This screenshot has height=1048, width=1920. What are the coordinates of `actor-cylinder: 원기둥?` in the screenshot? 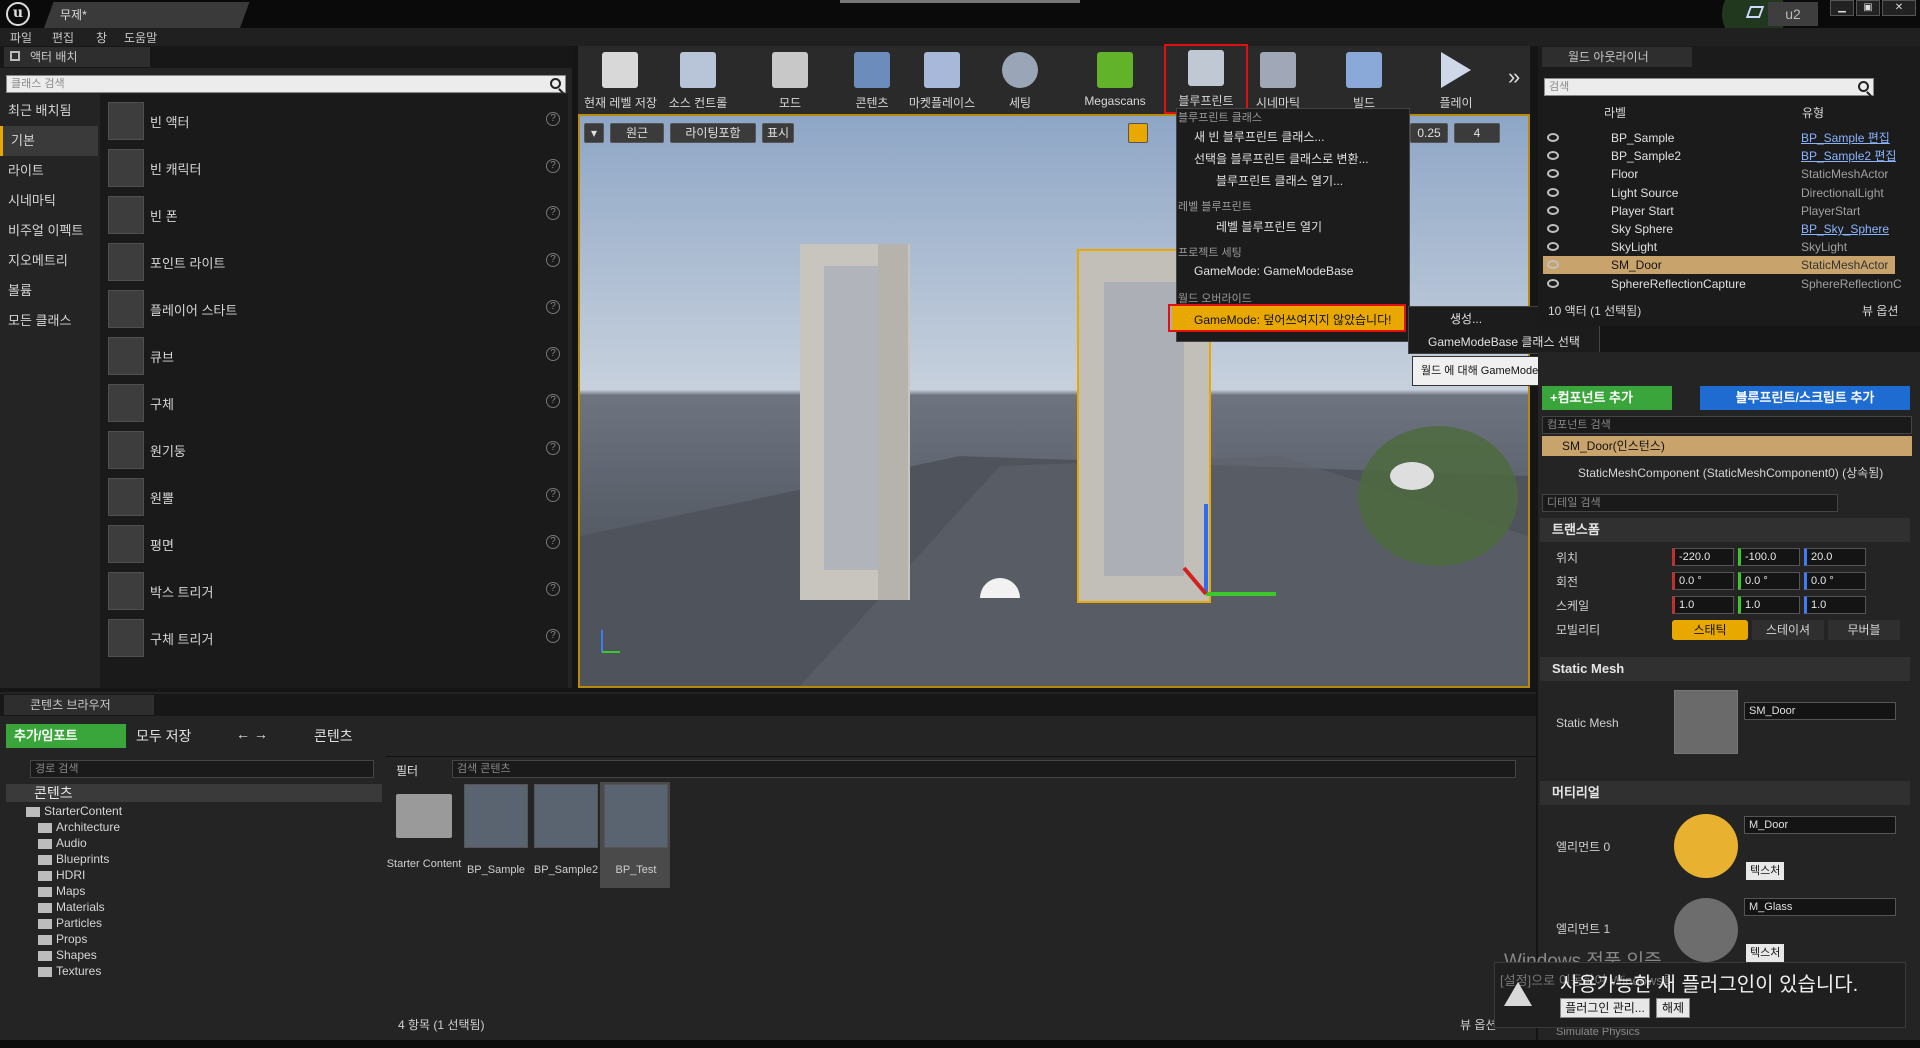 It's located at (335, 450).